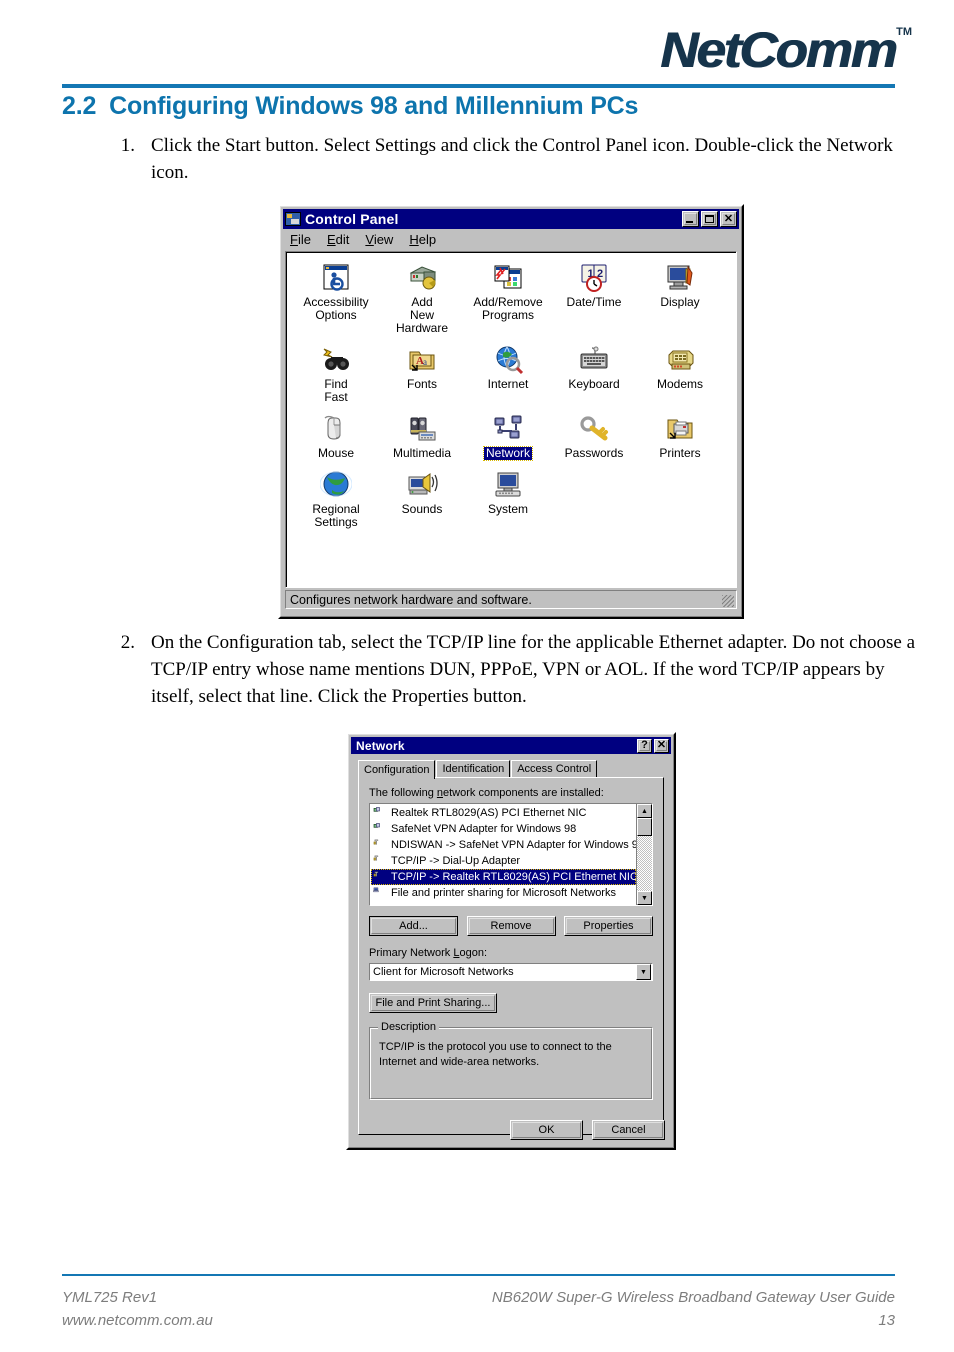  What do you see at coordinates (425, 362) in the screenshot?
I see `svg-text: a` at bounding box center [425, 362].